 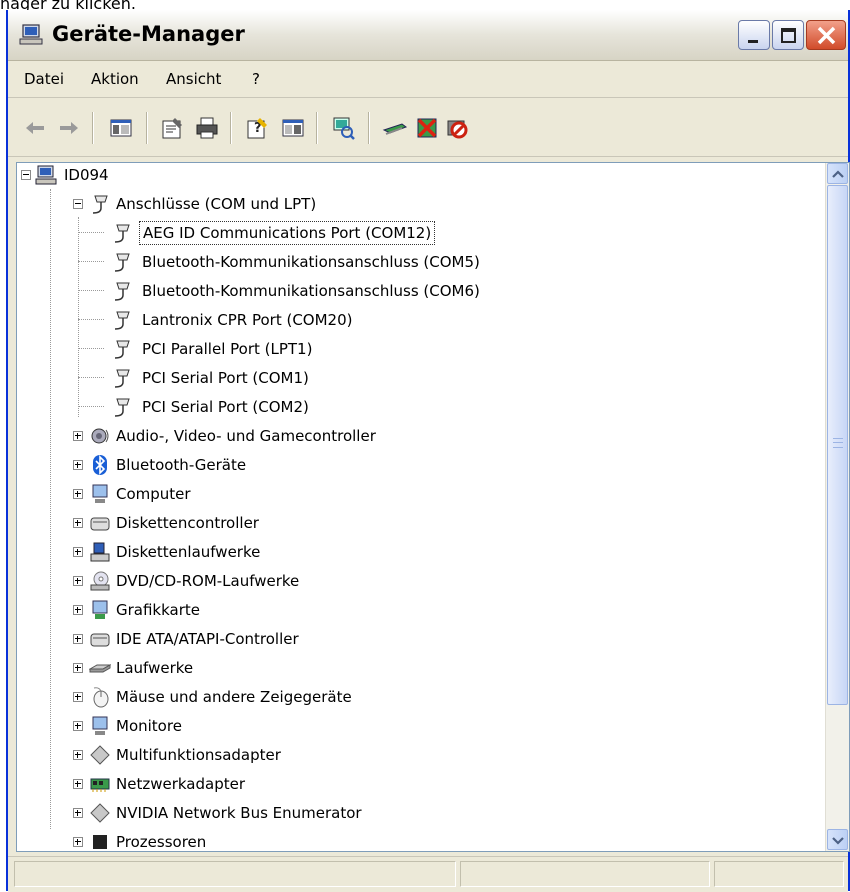 What do you see at coordinates (788, 35) in the screenshot?
I see `maximize-button` at bounding box center [788, 35].